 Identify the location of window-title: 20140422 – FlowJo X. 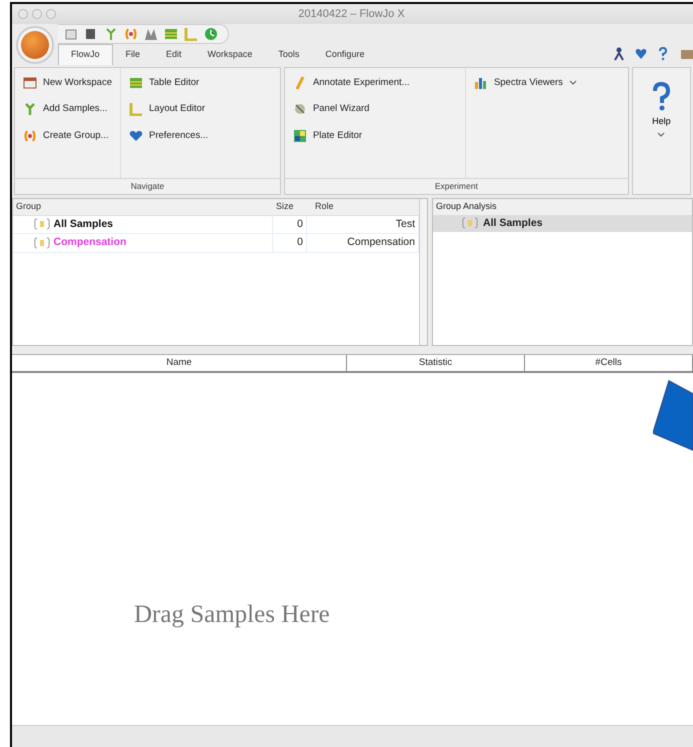
(351, 14).